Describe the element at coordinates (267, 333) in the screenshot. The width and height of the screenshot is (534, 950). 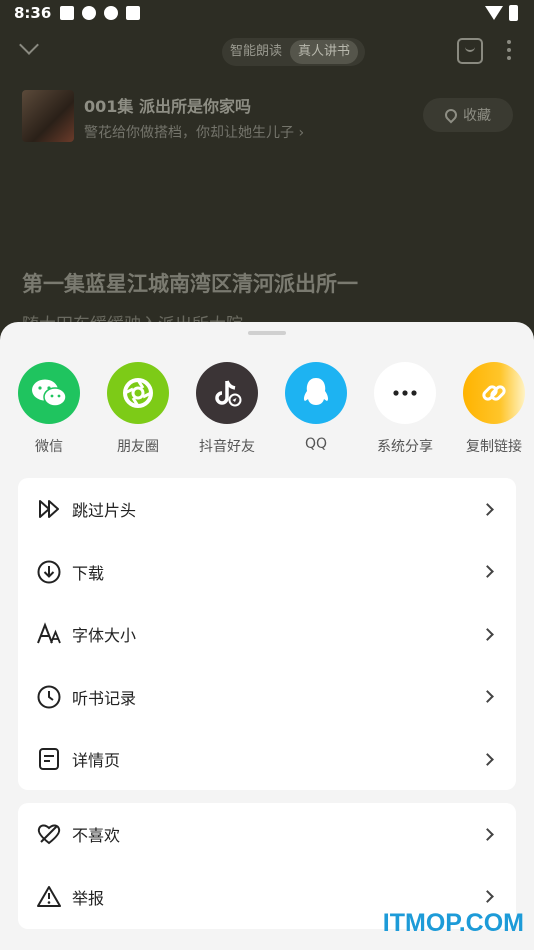
I see `sheet-drag-handle` at that location.